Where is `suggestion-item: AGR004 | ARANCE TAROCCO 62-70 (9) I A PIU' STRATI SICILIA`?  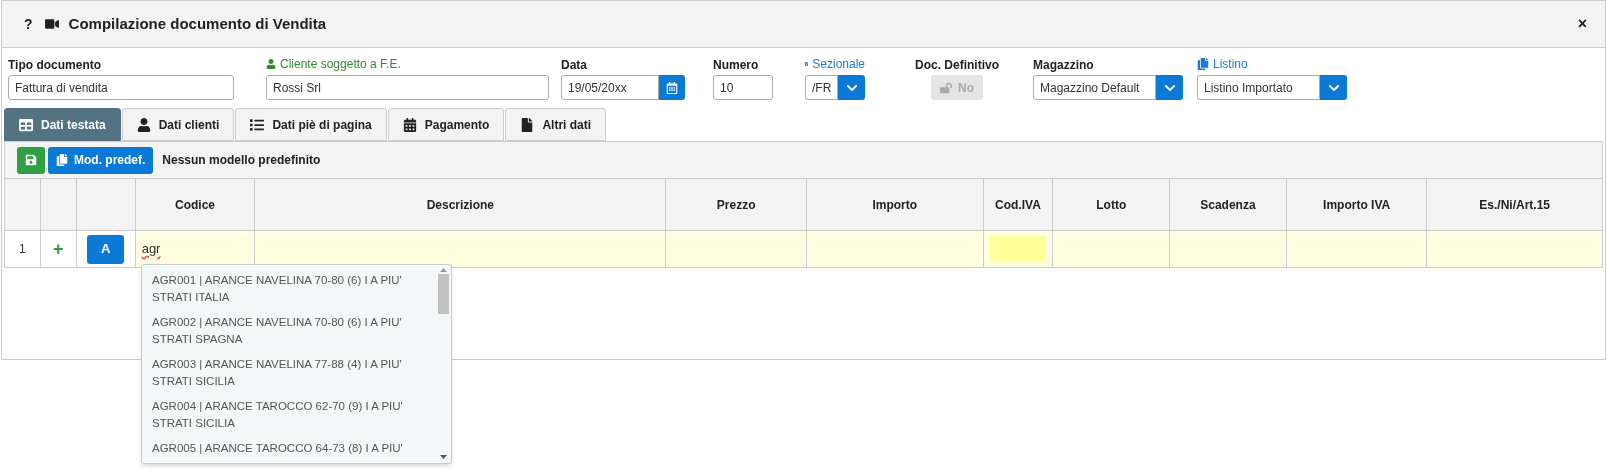 suggestion-item: AGR004 | ARANCE TAROCCO 62-70 (9) I A PIU' STRATI SICILIA is located at coordinates (289, 415).